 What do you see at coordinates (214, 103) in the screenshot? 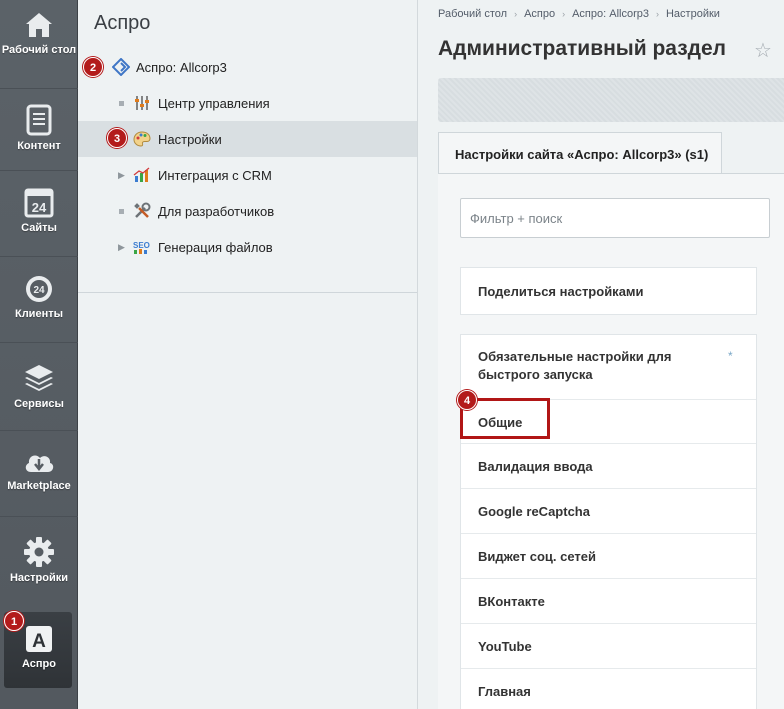
I see `tree-item-label: Центр управления` at bounding box center [214, 103].